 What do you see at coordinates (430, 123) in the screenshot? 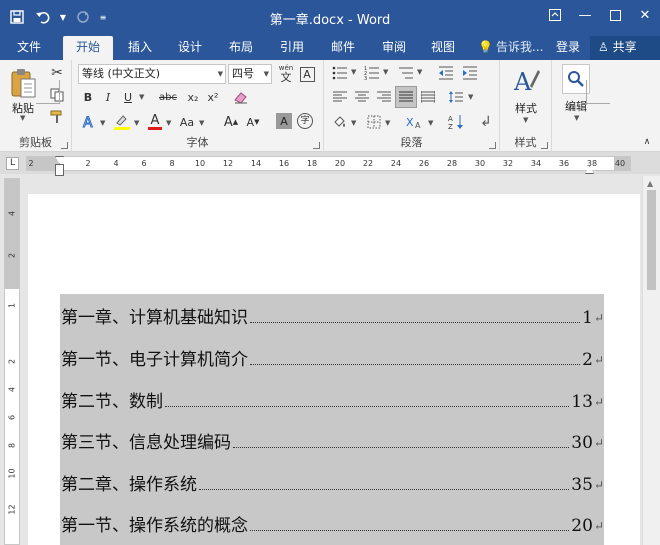
I see `chinese-layout-dropdown-icon: ▼` at bounding box center [430, 123].